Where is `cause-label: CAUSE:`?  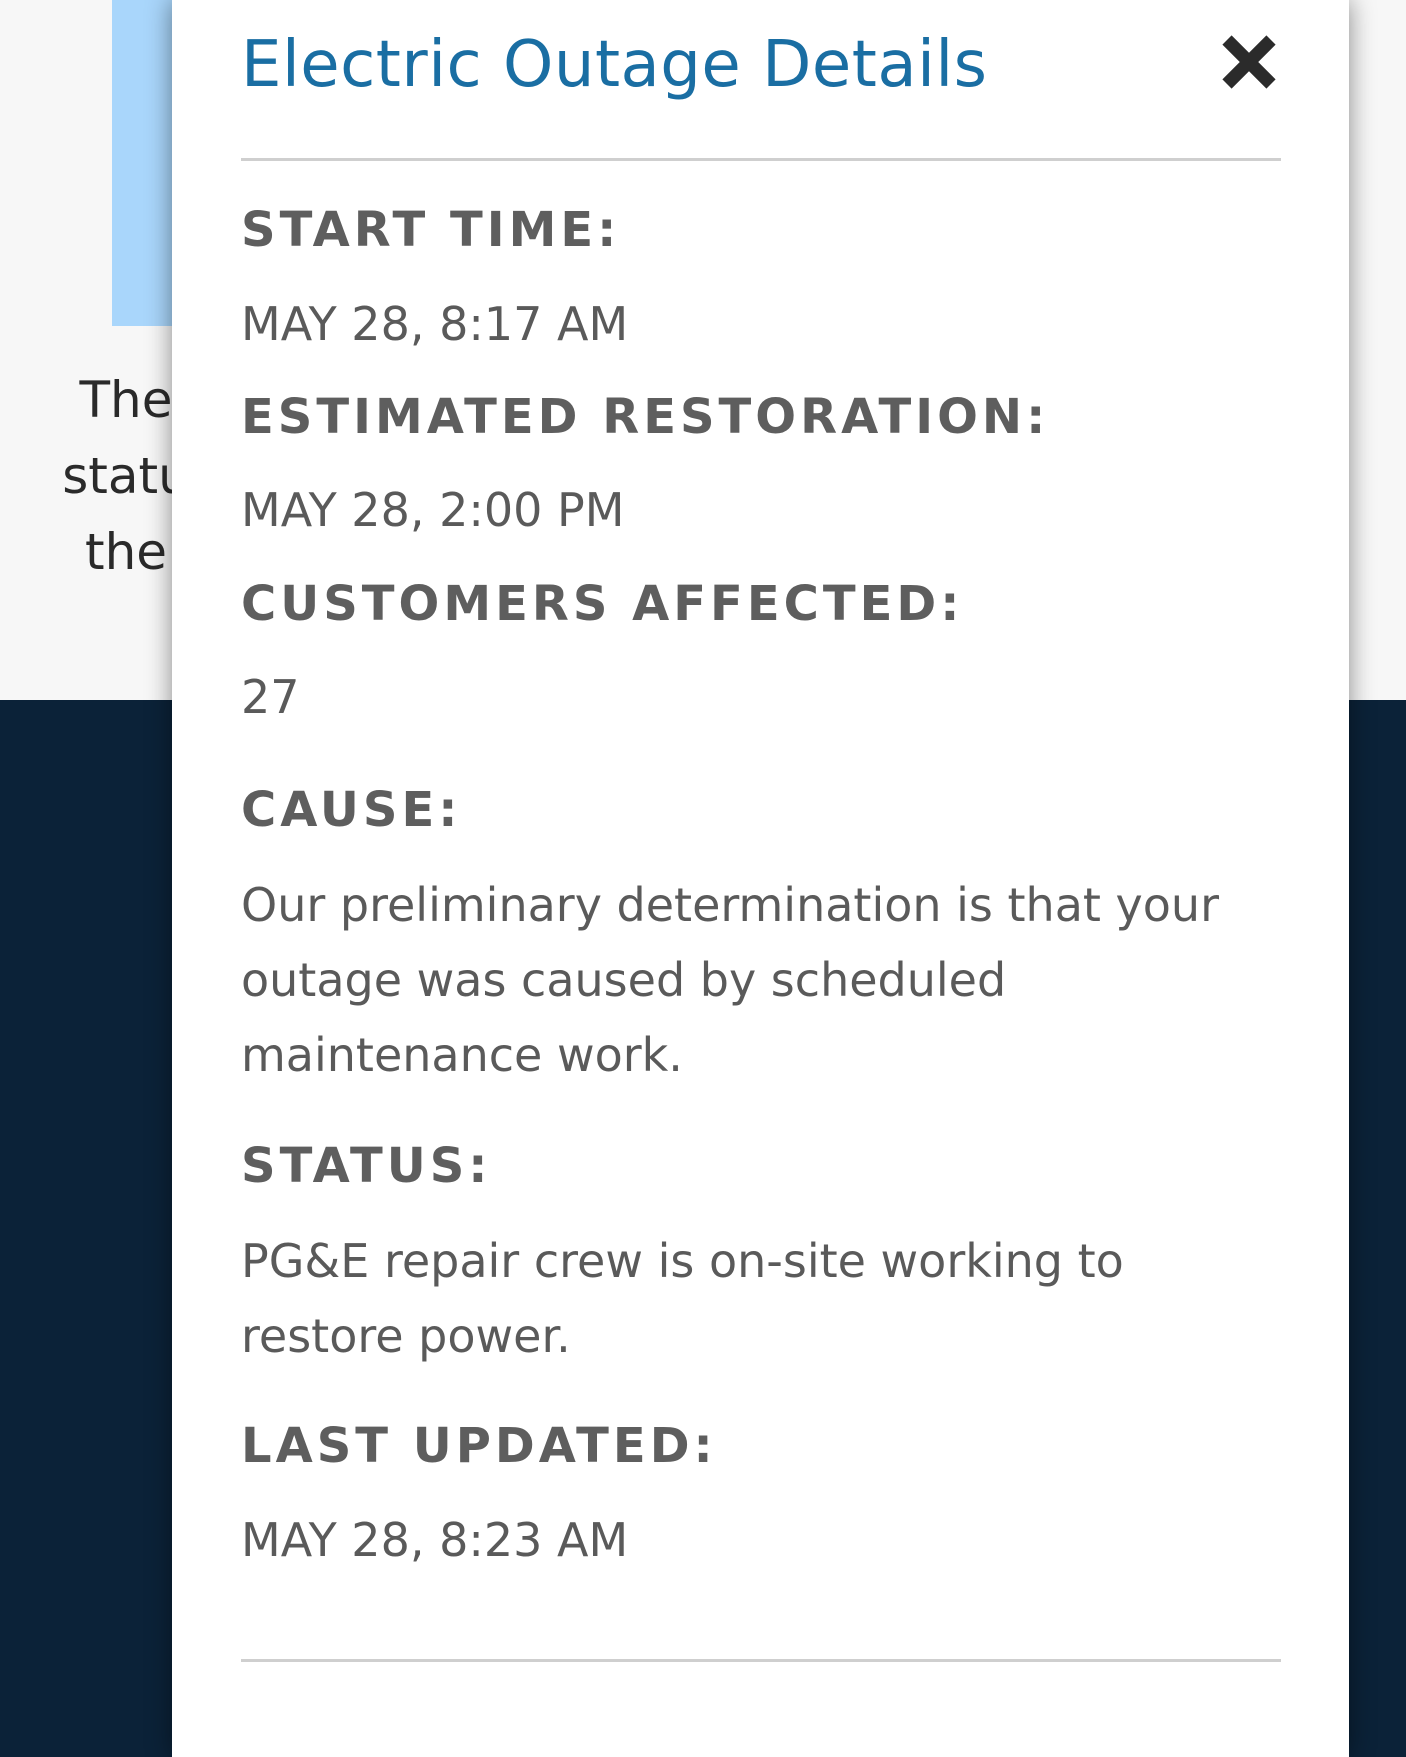 cause-label: CAUSE: is located at coordinates (351, 810).